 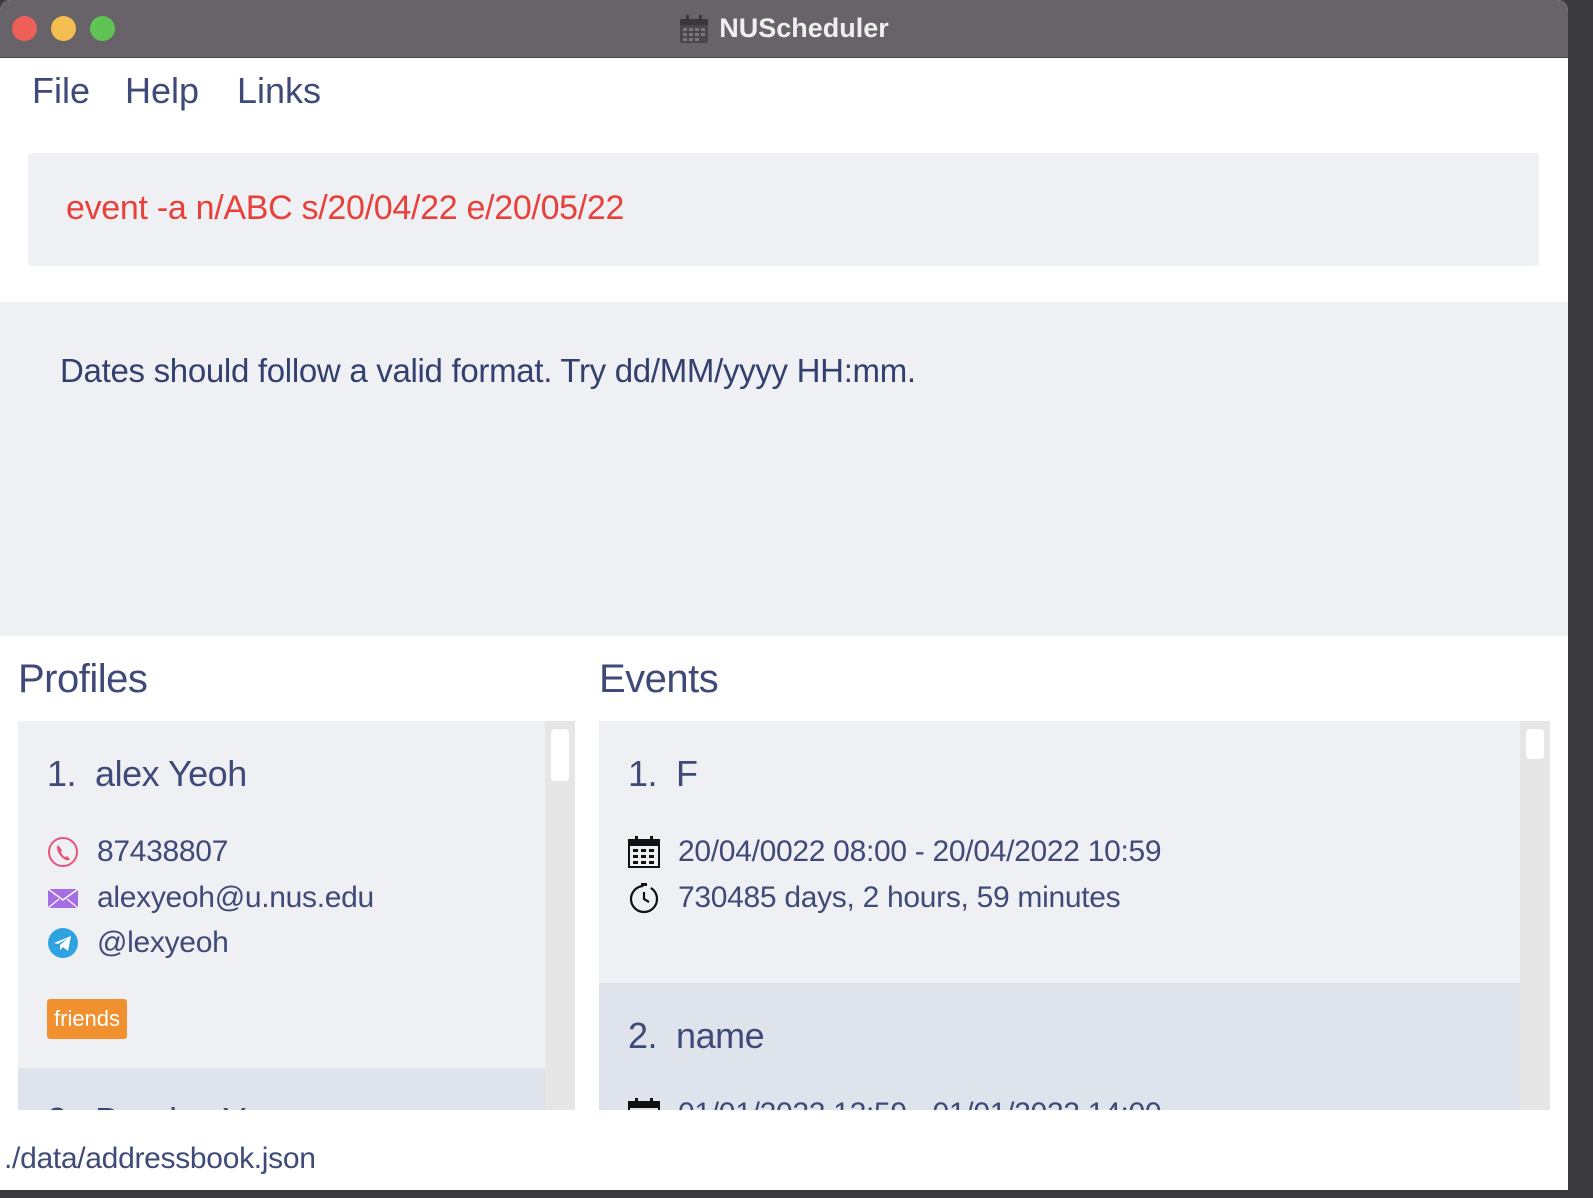 What do you see at coordinates (663, 774) in the screenshot?
I see `event-title: 1. F` at bounding box center [663, 774].